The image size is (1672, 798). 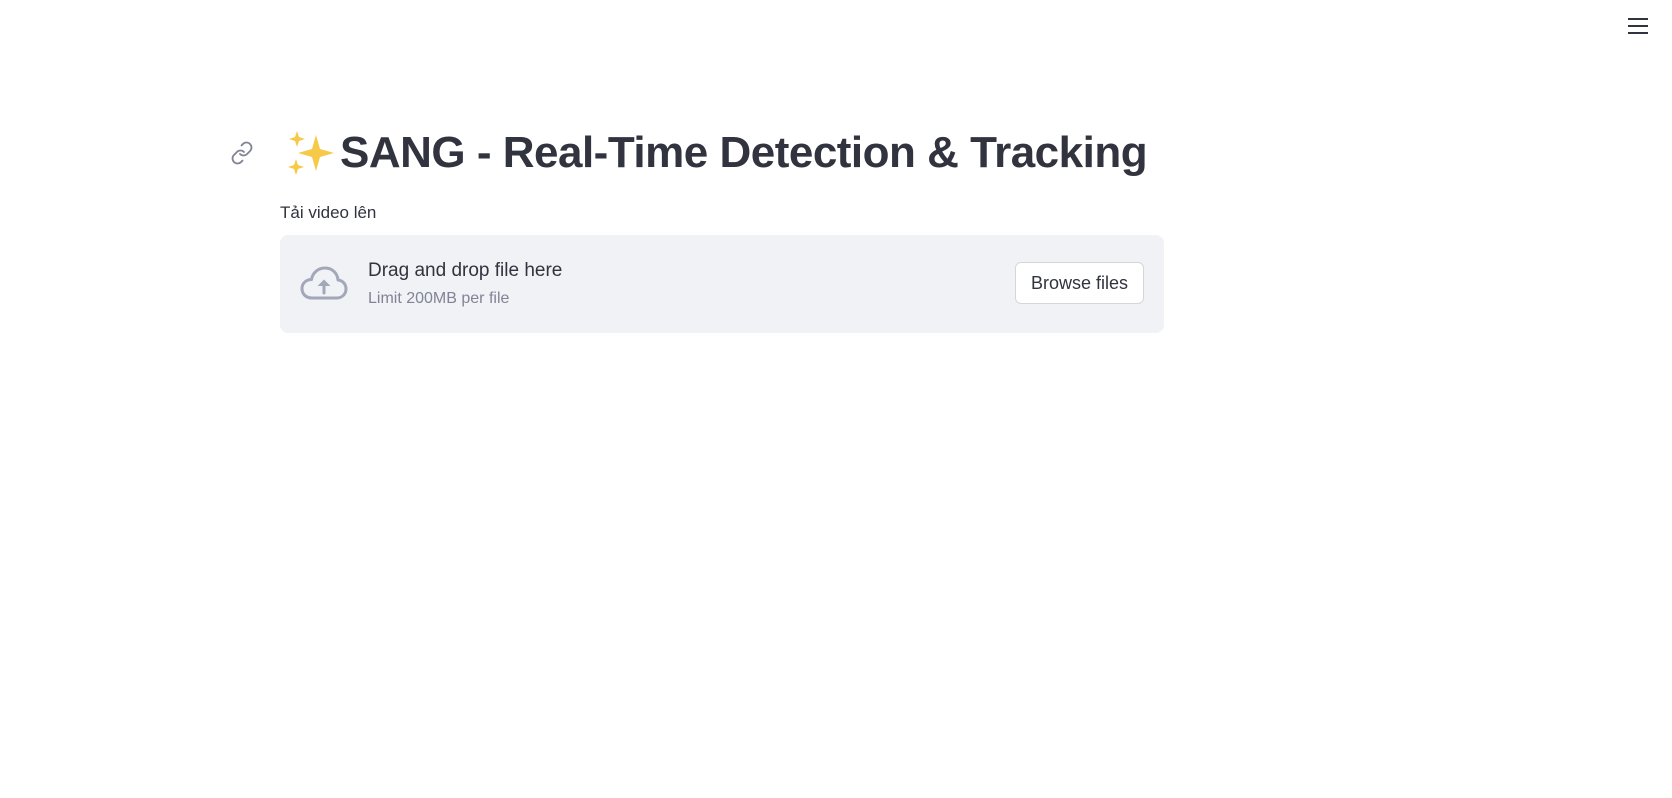 I want to click on link-icon, so click(x=242, y=153).